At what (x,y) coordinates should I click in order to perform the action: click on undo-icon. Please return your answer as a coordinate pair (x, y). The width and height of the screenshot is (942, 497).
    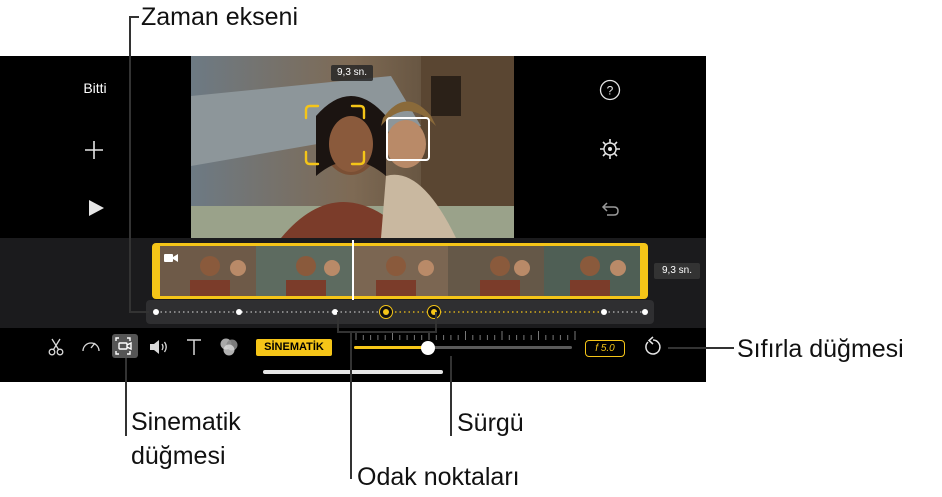
    Looking at the image, I should click on (610, 209).